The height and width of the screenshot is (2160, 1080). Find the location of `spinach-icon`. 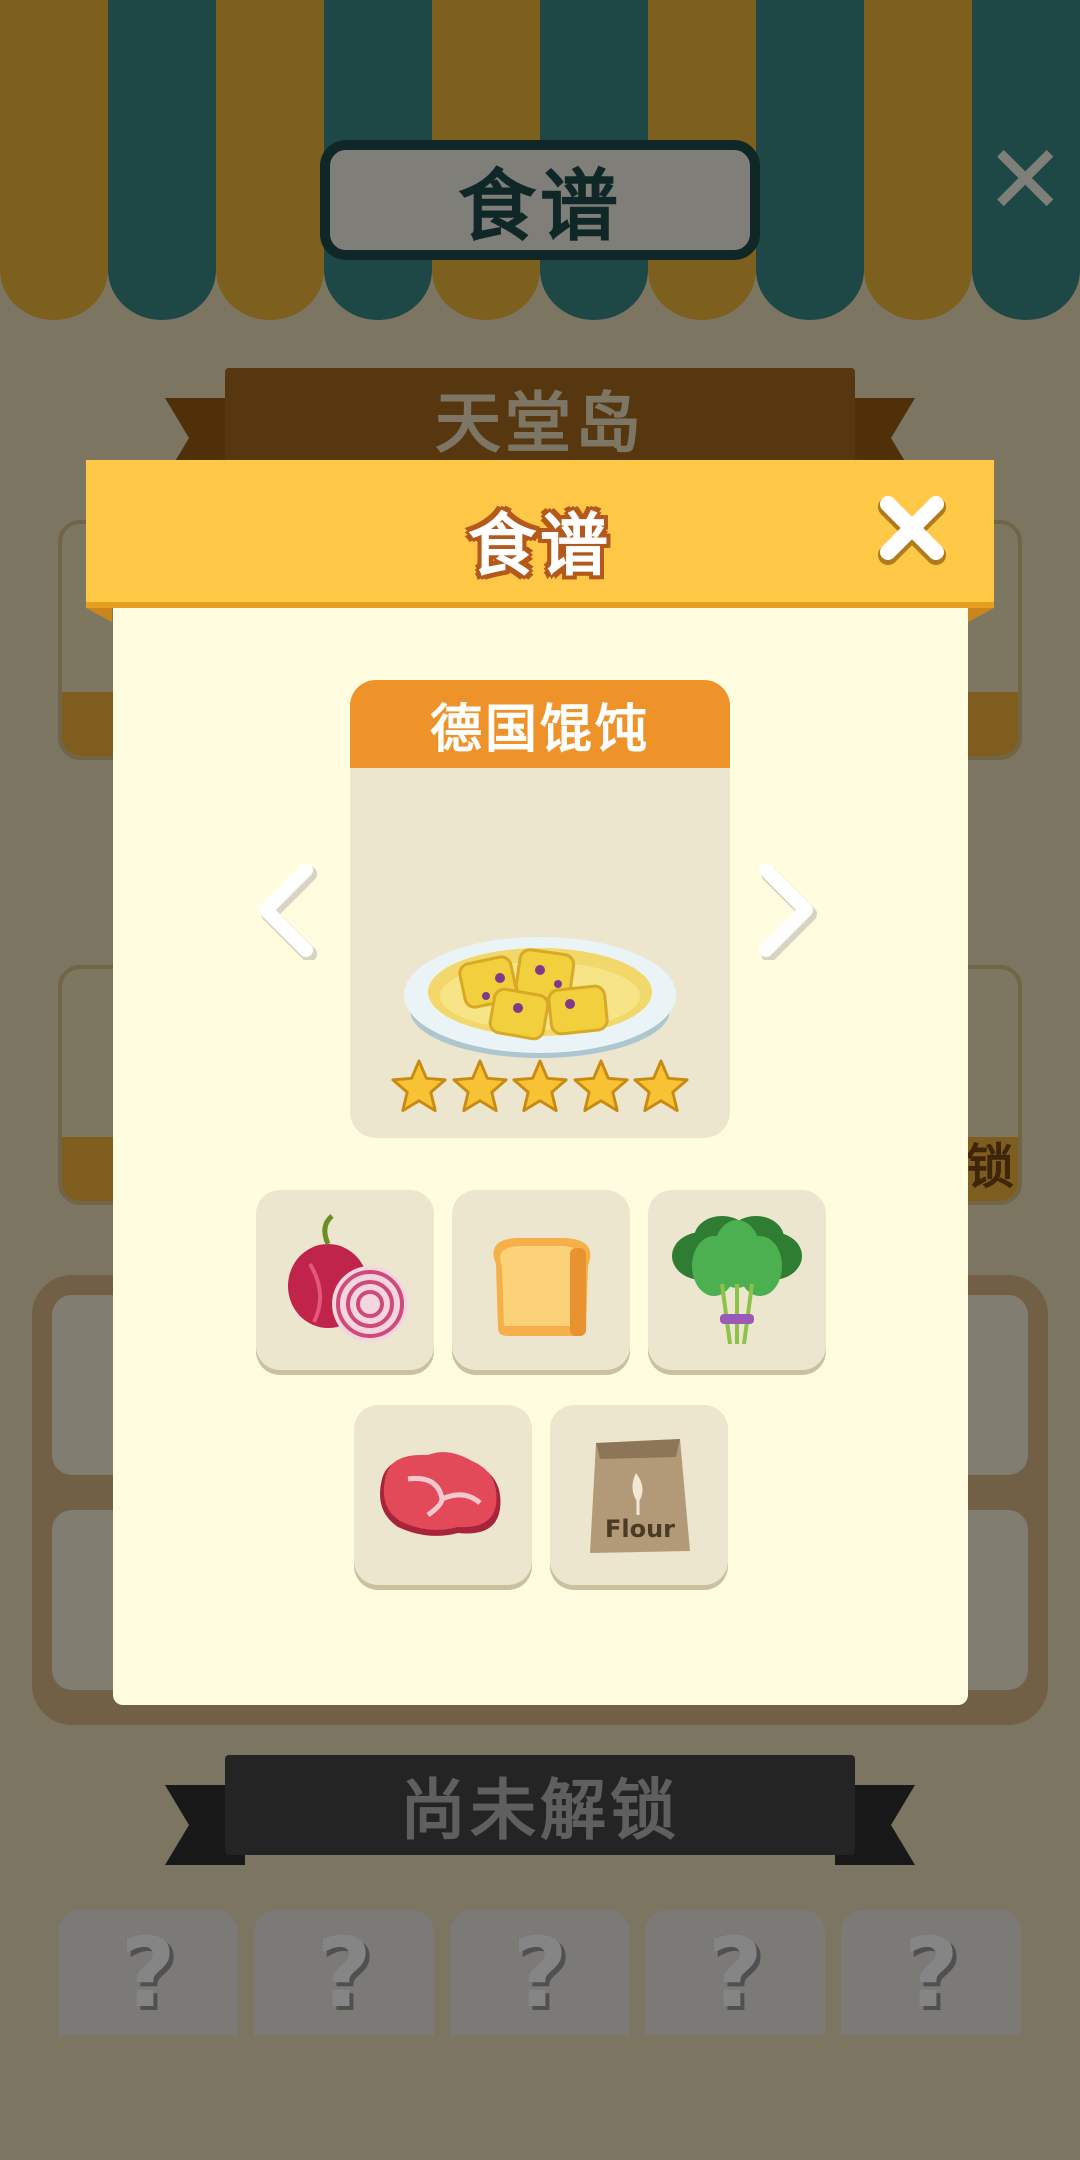

spinach-icon is located at coordinates (737, 1280).